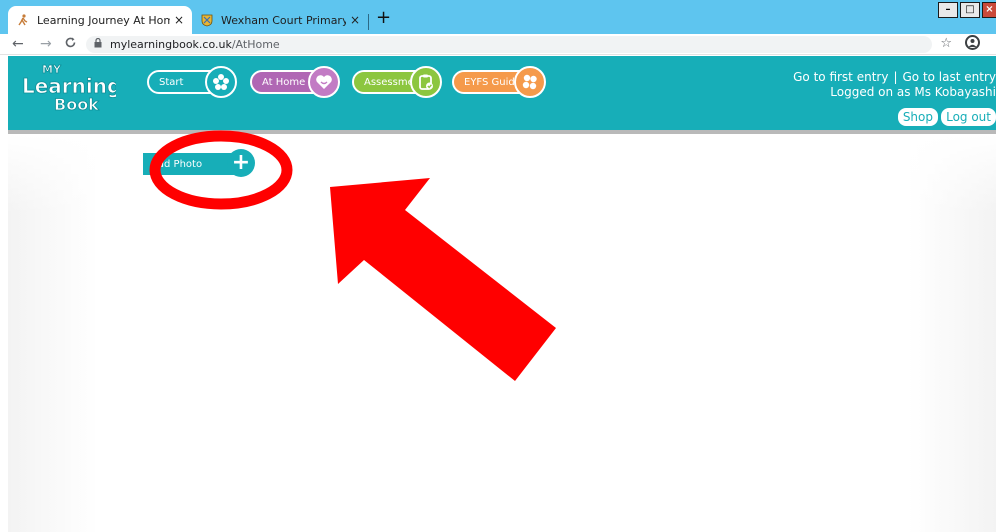  What do you see at coordinates (255, 44) in the screenshot?
I see `url-path: /AtHome` at bounding box center [255, 44].